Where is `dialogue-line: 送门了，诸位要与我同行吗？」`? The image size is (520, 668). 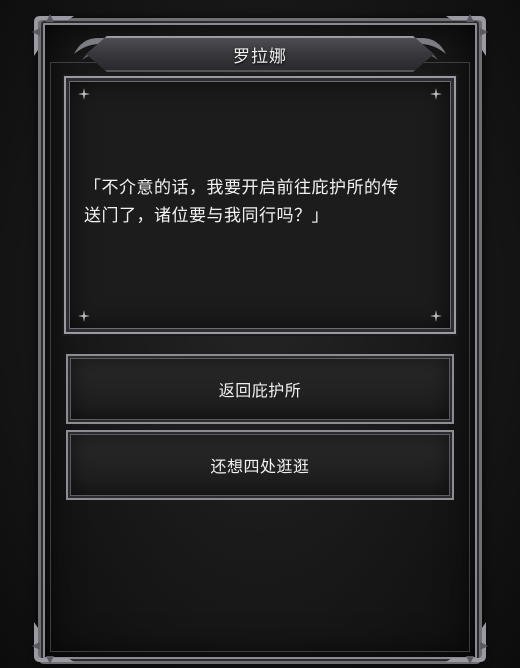 dialogue-line: 送门了，诸位要与我同行吗？」 is located at coordinates (206, 216).